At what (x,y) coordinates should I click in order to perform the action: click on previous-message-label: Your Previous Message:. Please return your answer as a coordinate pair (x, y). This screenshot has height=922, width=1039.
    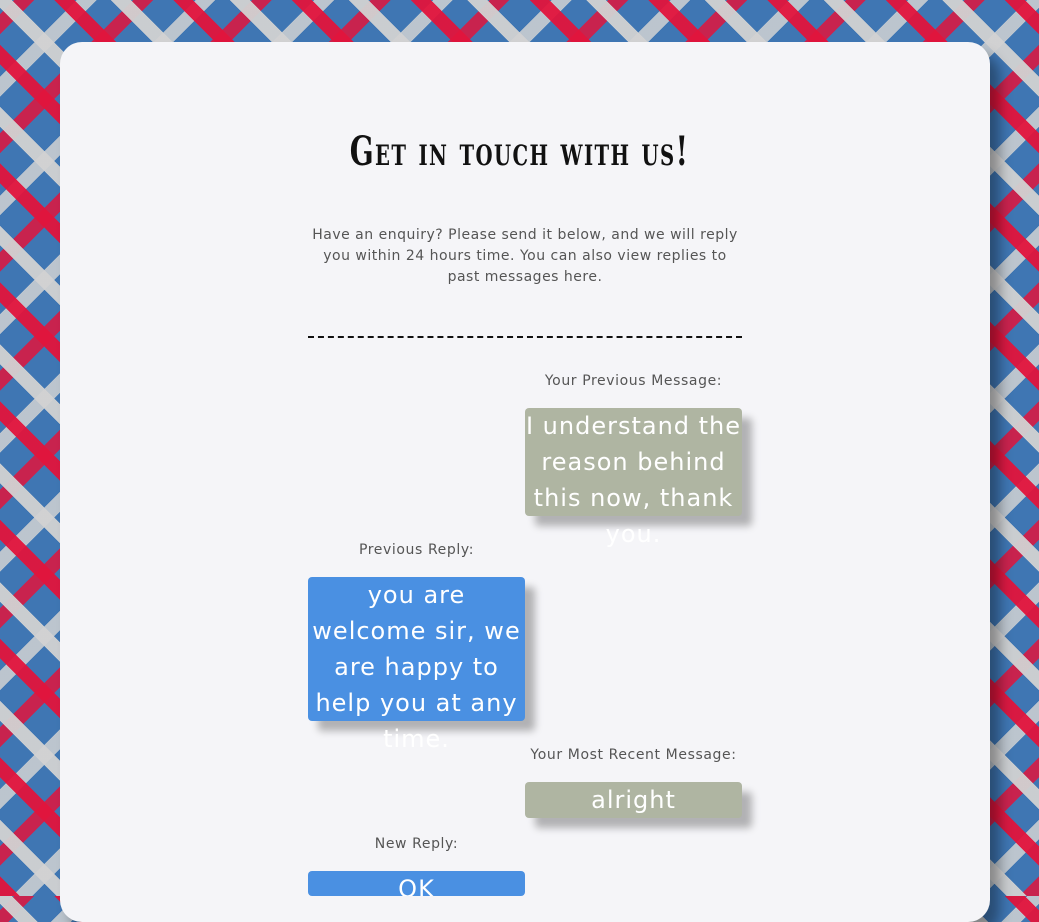
    Looking at the image, I should click on (633, 381).